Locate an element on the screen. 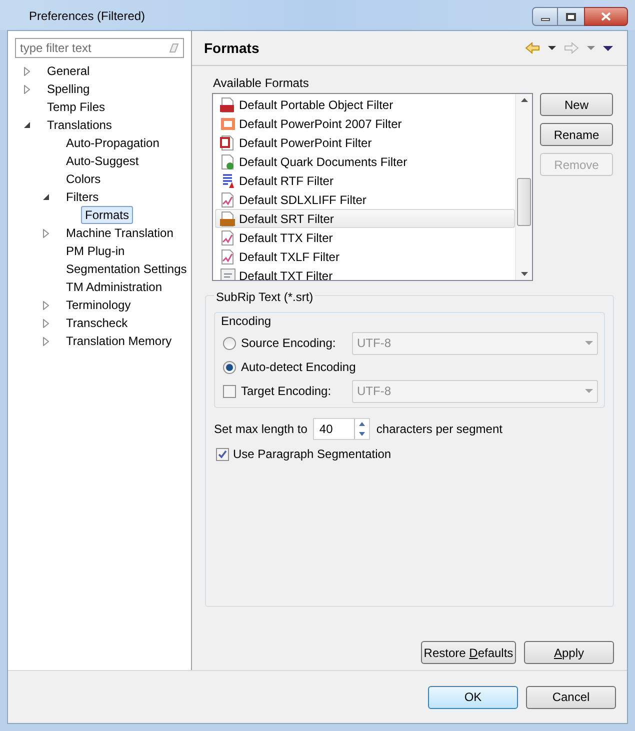 This screenshot has height=731, width=635. dialog-button: OK is located at coordinates (473, 697).